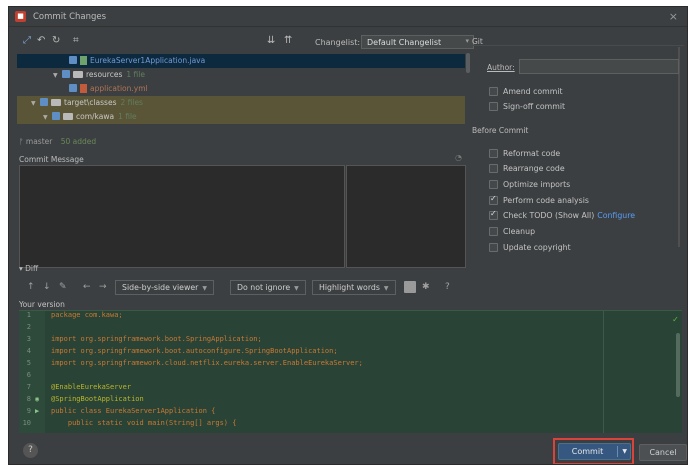 This screenshot has width=695, height=471. What do you see at coordinates (679, 147) in the screenshot?
I see `options-scrollbar` at bounding box center [679, 147].